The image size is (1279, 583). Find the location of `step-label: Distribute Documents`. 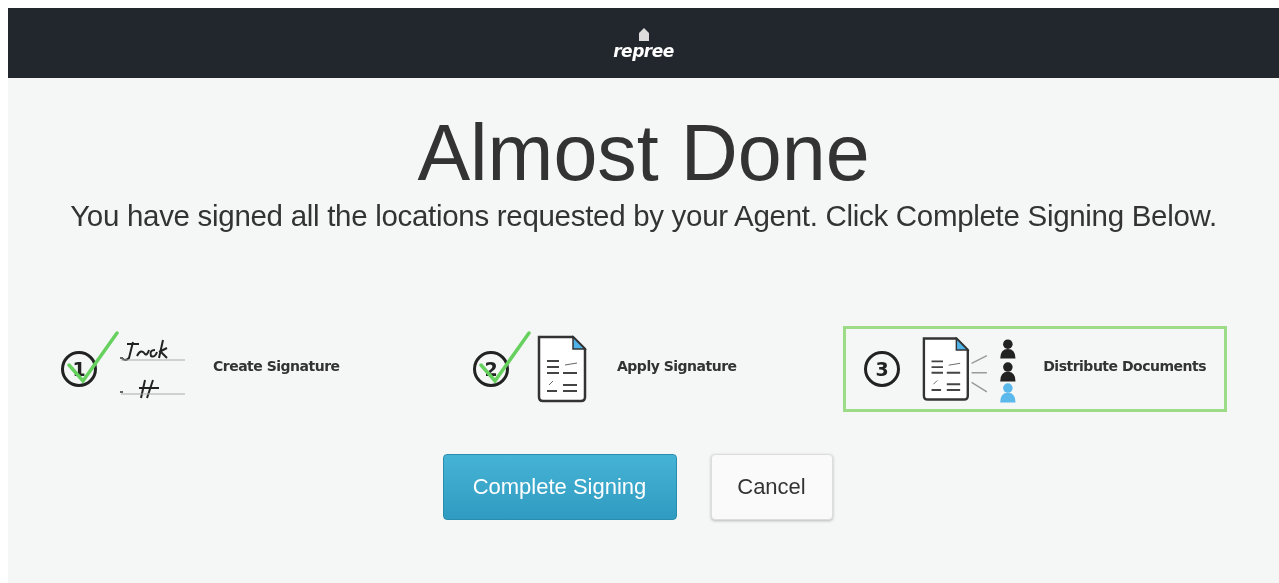

step-label: Distribute Documents is located at coordinates (1124, 366).